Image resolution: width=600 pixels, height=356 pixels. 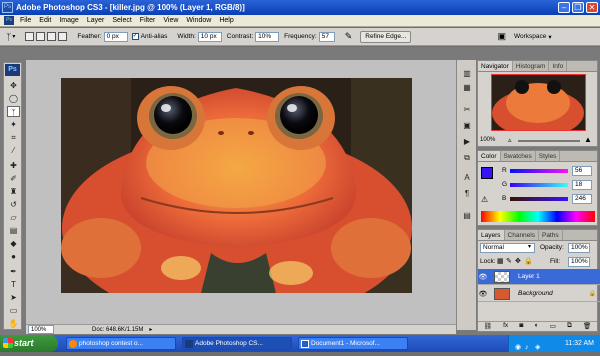 What do you see at coordinates (579, 262) in the screenshot?
I see `fill-input: 100%` at bounding box center [579, 262].